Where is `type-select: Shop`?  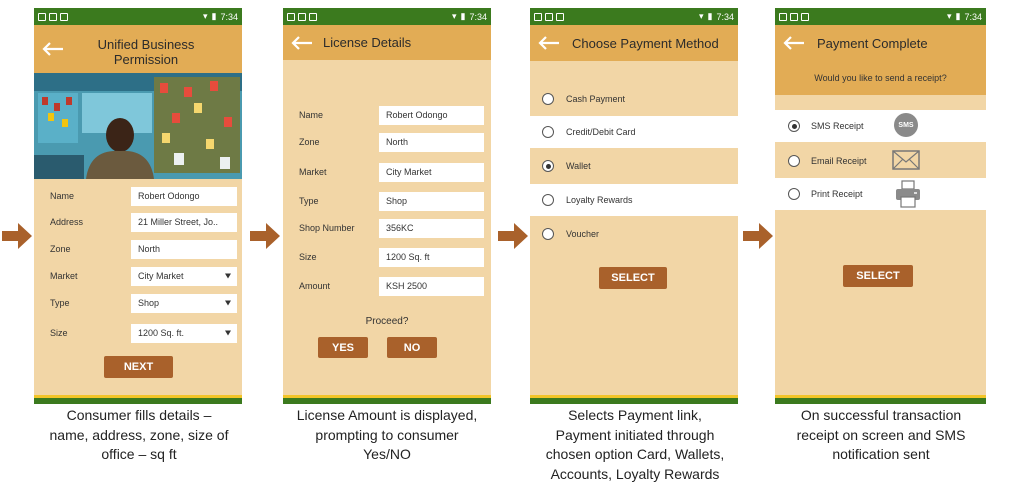
type-select: Shop is located at coordinates (184, 303).